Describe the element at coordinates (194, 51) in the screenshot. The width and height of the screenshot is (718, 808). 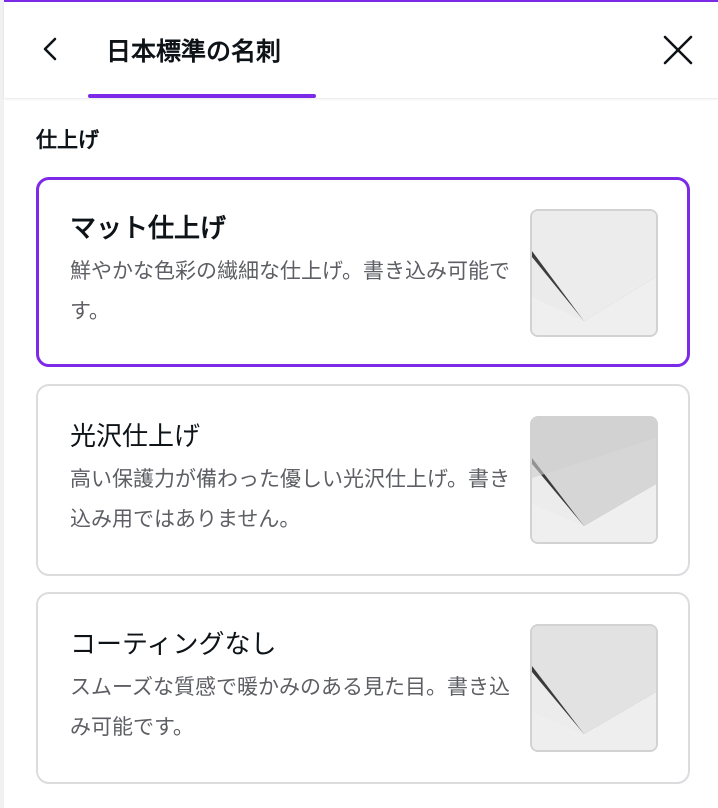
I see `page-title: 日本標準の名刺` at that location.